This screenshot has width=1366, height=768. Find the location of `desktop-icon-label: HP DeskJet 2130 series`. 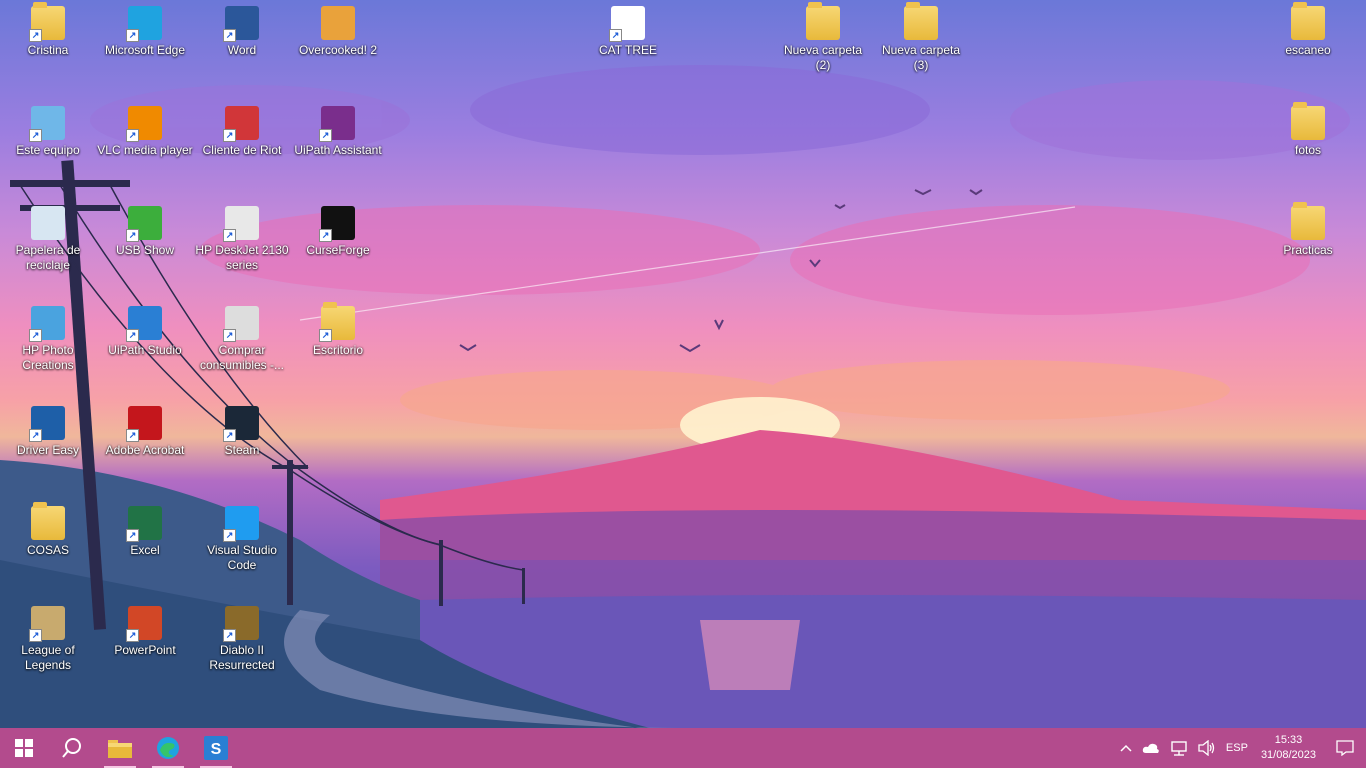

desktop-icon-label: HP DeskJet 2130 series is located at coordinates (242, 257).